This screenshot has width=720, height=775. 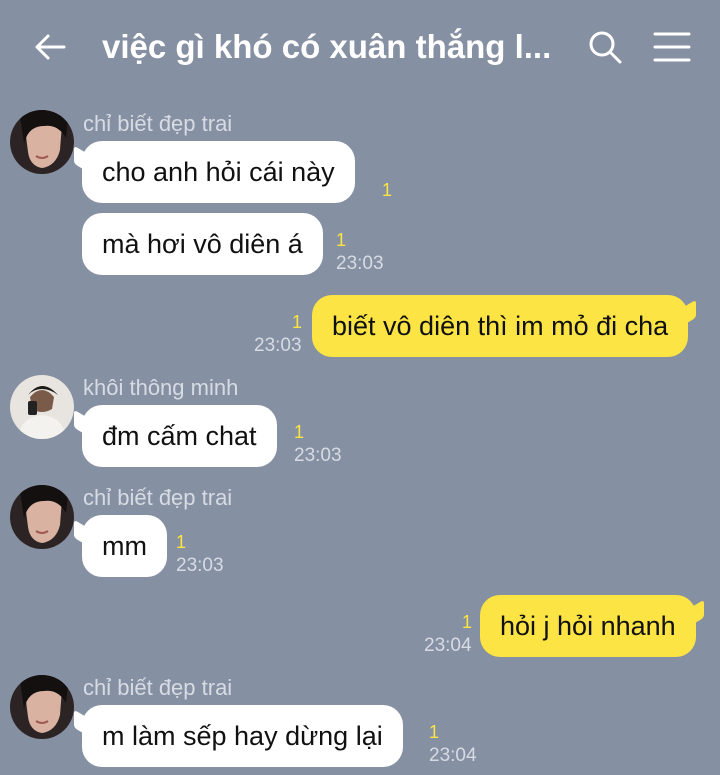 I want to click on message-bubble: hỏi j hỏi nhanh, so click(x=588, y=626).